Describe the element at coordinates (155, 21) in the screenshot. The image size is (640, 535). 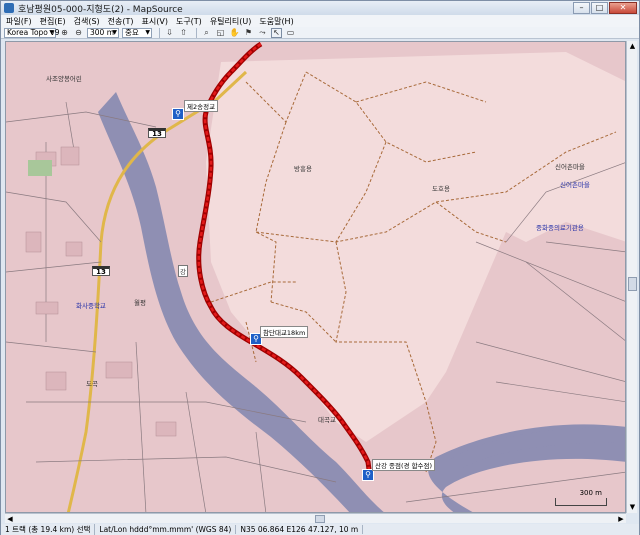
I see `menu-view: 표시(V)` at that location.